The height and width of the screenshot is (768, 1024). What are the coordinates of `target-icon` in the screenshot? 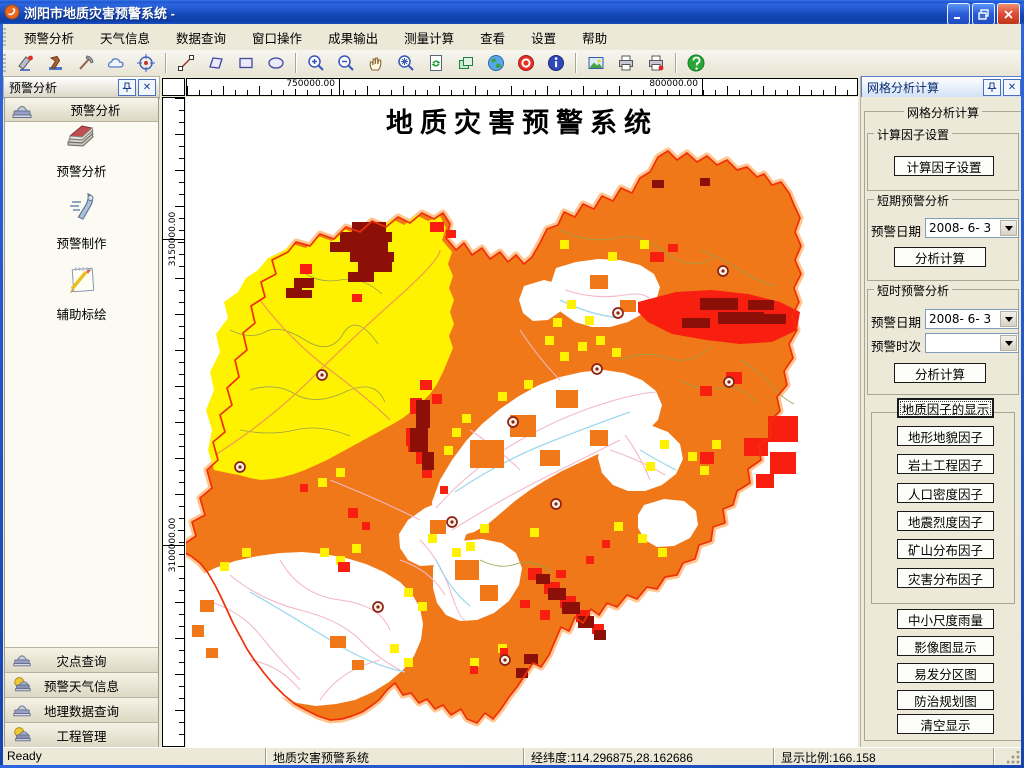 It's located at (146, 63).